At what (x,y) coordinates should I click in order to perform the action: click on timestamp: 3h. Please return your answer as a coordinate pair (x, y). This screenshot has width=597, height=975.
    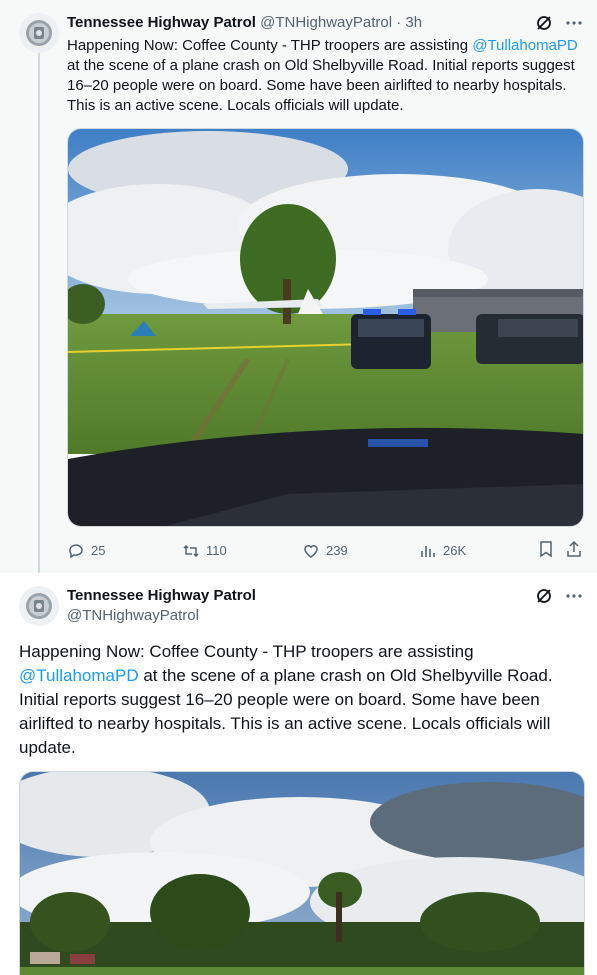
    Looking at the image, I should click on (413, 22).